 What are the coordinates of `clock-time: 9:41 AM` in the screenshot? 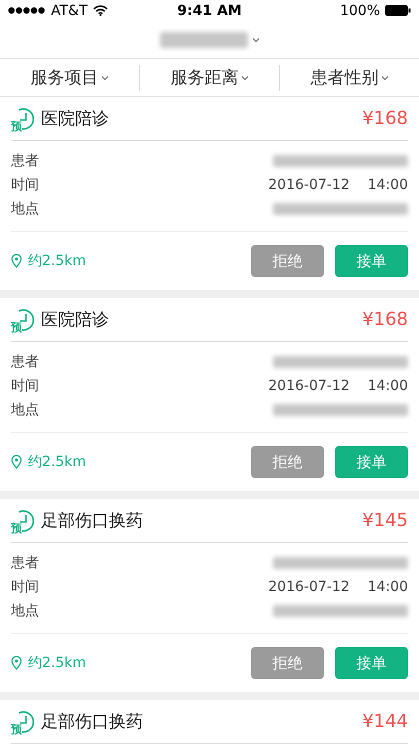 It's located at (209, 10).